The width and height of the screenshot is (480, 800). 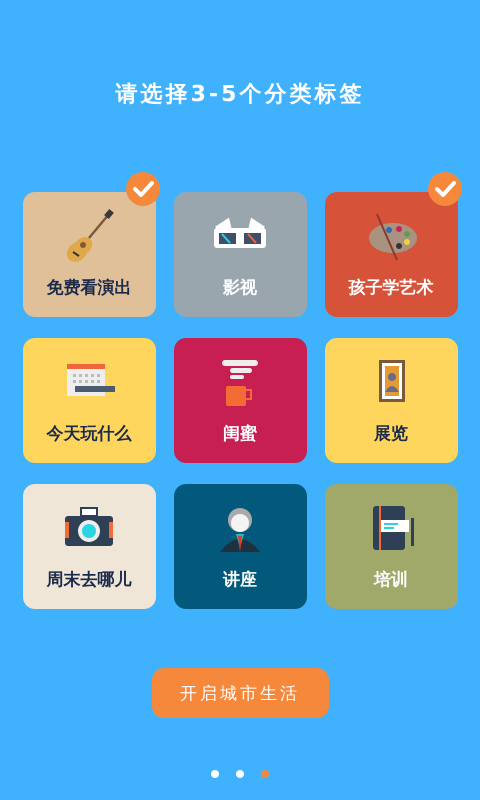 What do you see at coordinates (240, 434) in the screenshot?
I see `category-label: 闺蜜` at bounding box center [240, 434].